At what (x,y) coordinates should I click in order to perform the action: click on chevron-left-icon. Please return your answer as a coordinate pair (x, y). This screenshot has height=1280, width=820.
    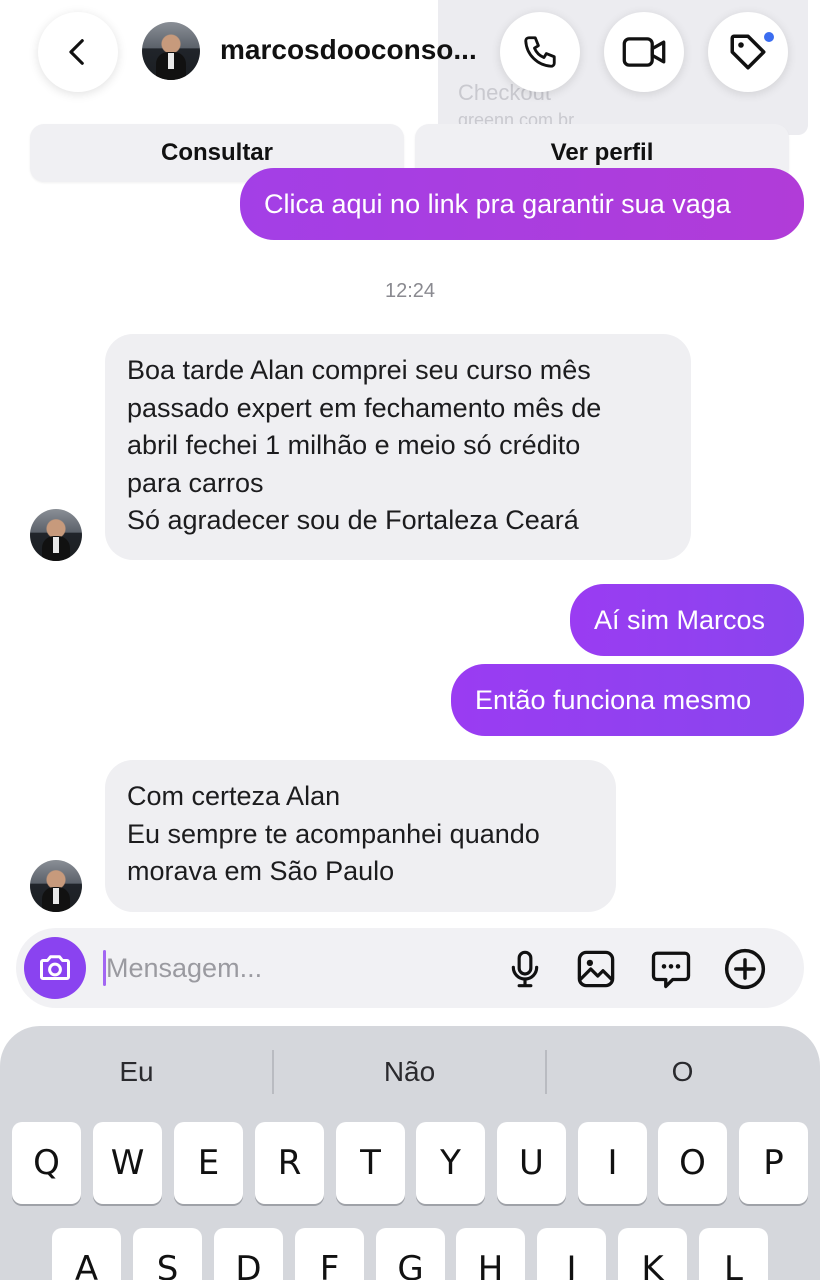
    Looking at the image, I should click on (76, 52).